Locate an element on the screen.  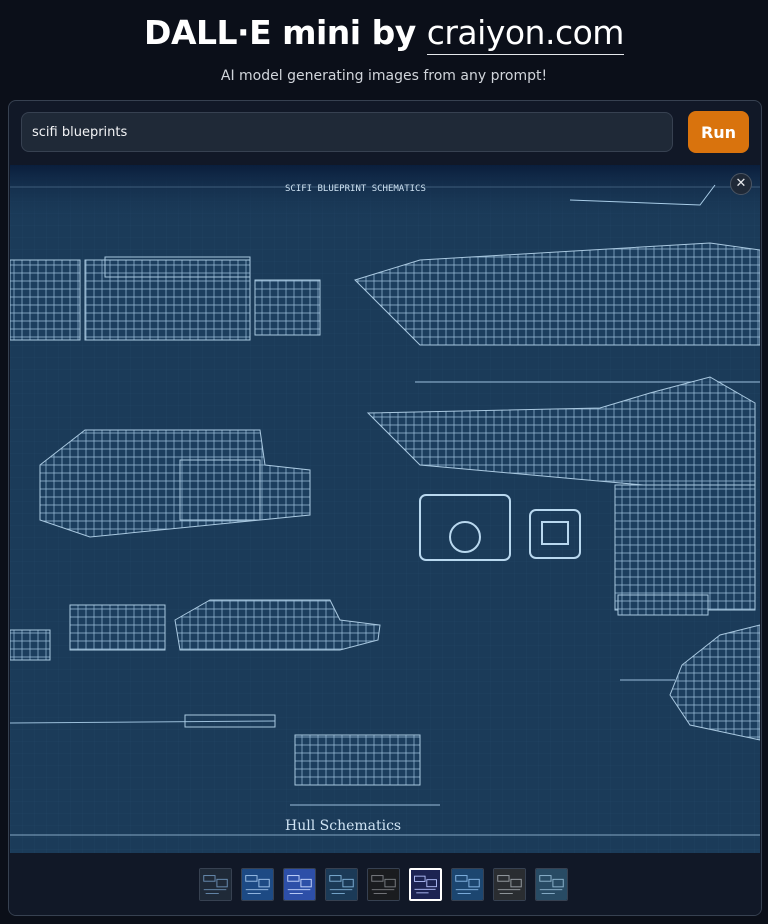
image-footer-text: Hull Schematics is located at coordinates (343, 826).